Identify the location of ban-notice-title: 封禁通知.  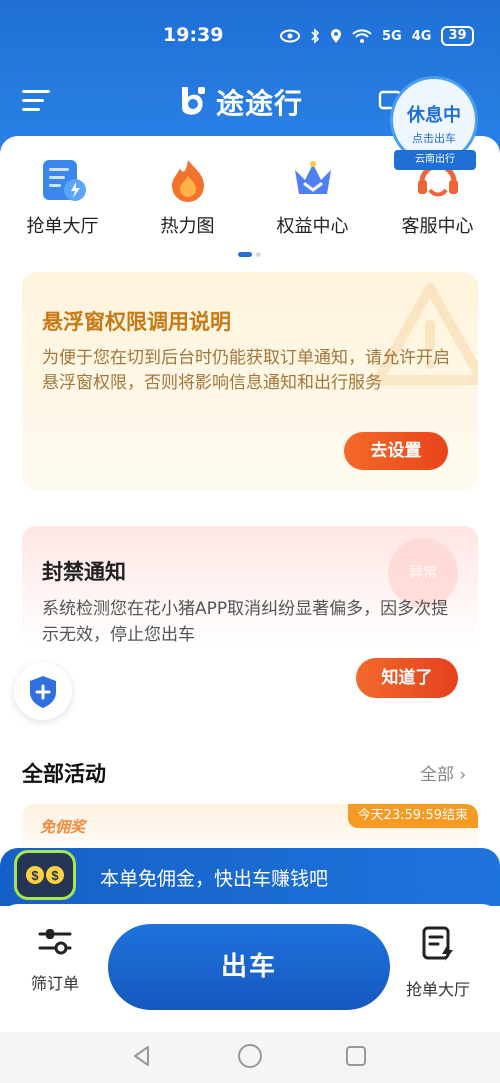
(84, 572).